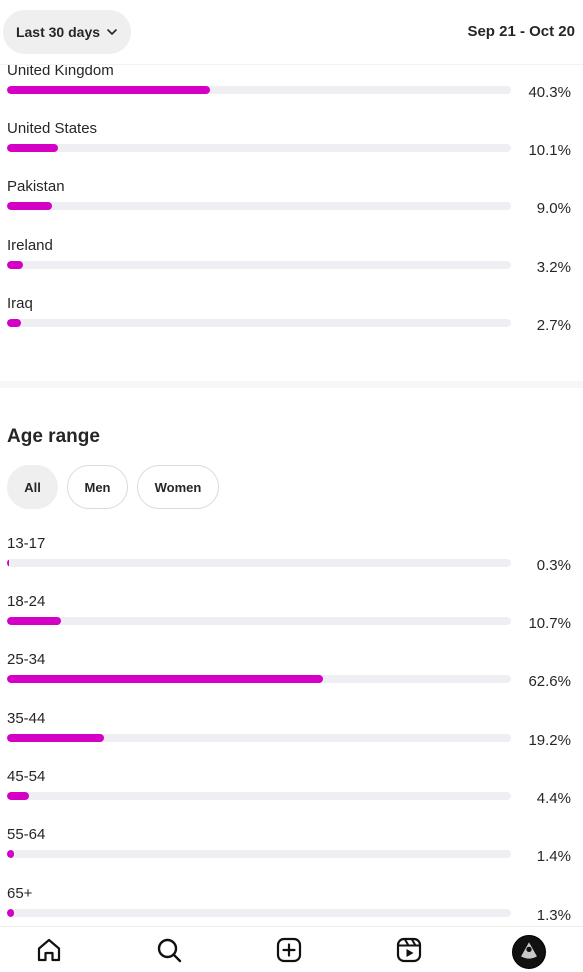 This screenshot has width=583, height=972. I want to click on home-icon, so click(49, 950).